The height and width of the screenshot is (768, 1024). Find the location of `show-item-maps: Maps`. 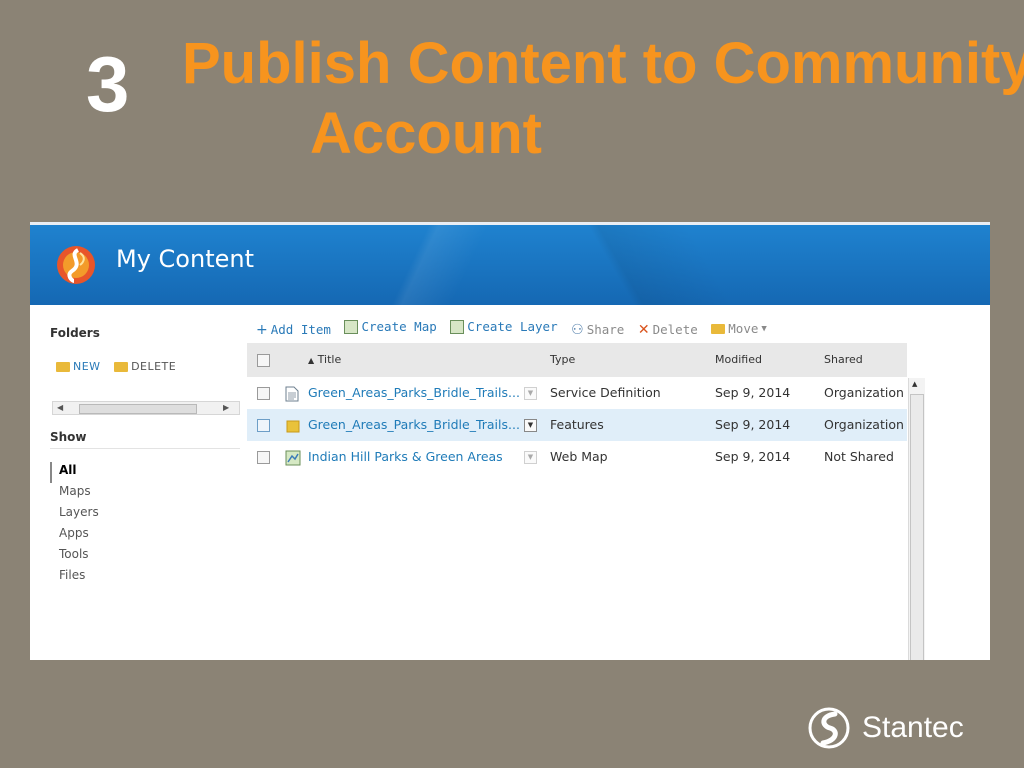

show-item-maps: Maps is located at coordinates (74, 493).